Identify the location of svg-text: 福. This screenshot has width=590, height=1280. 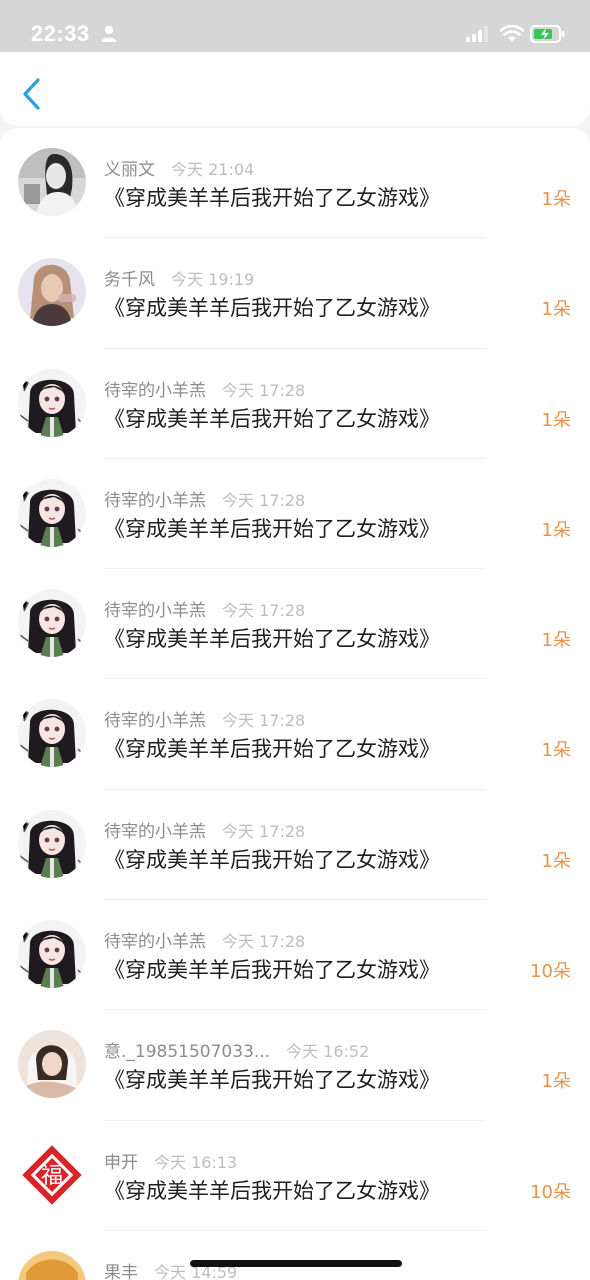
(52, 1176).